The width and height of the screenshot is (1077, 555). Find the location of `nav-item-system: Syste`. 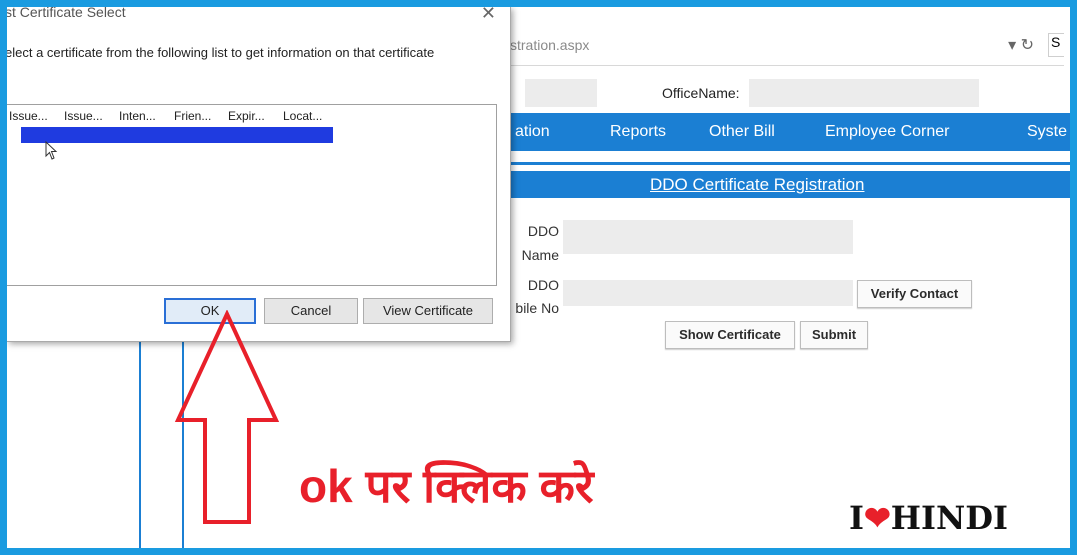

nav-item-system: Syste is located at coordinates (1047, 132).